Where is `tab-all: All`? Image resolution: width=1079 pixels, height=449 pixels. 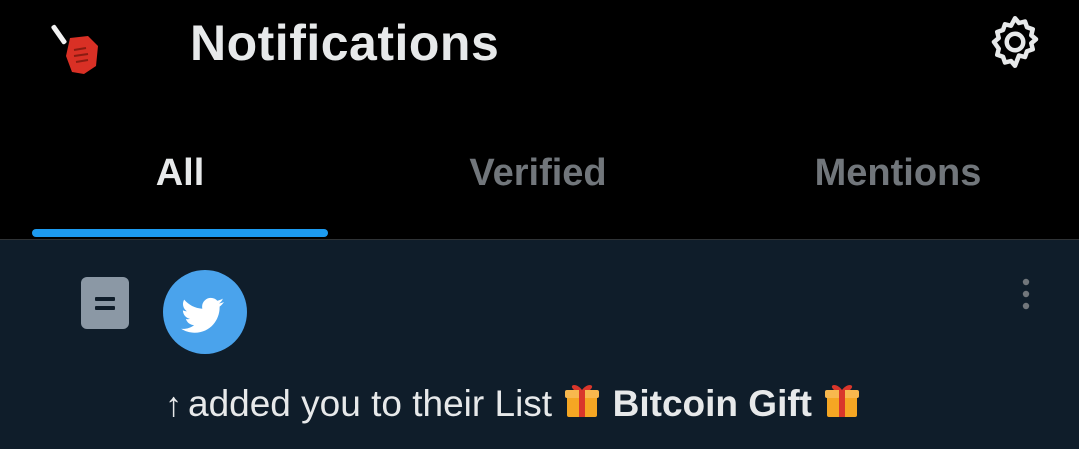 tab-all: All is located at coordinates (180, 178).